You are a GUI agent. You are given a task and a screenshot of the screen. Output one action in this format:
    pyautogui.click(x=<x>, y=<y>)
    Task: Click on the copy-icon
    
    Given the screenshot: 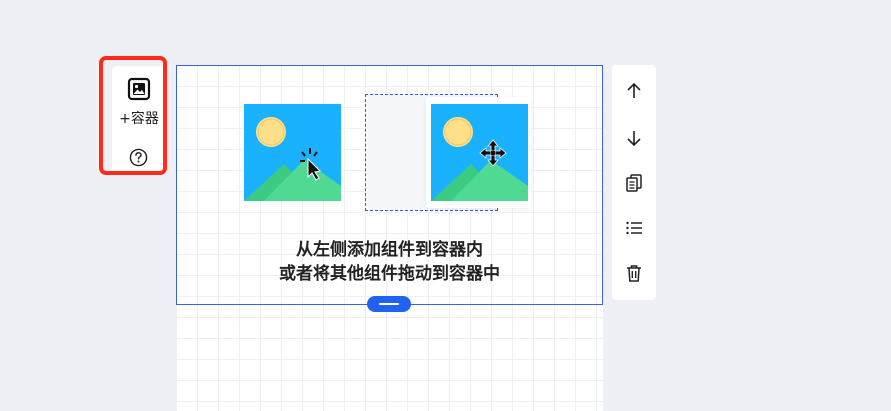 What is the action you would take?
    pyautogui.click(x=634, y=183)
    